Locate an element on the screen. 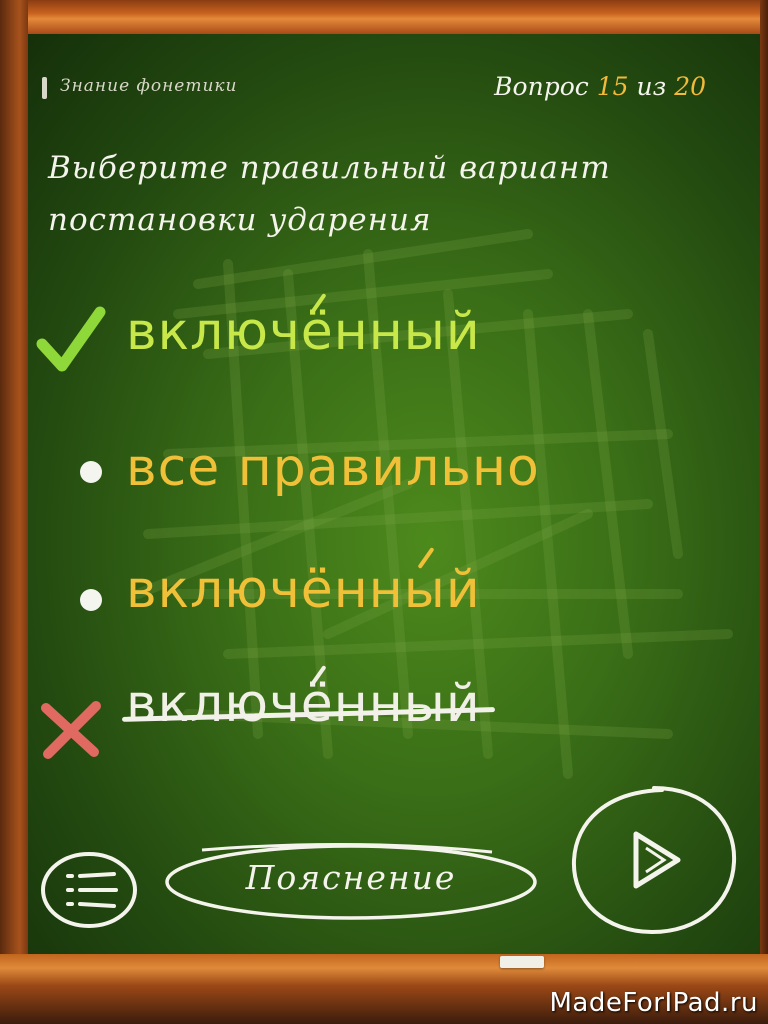 The height and width of the screenshot is (1024, 768). question-counter: Вопрос 15 из 20 is located at coordinates (600, 86).